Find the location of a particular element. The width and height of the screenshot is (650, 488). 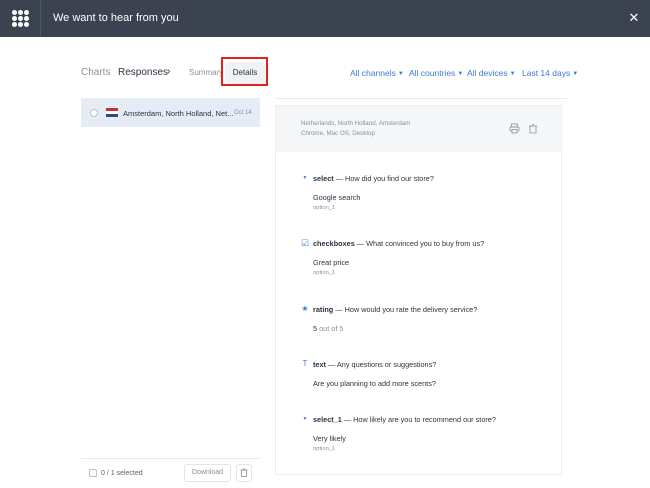

selection-count: 0 / 1 selected is located at coordinates (122, 473).